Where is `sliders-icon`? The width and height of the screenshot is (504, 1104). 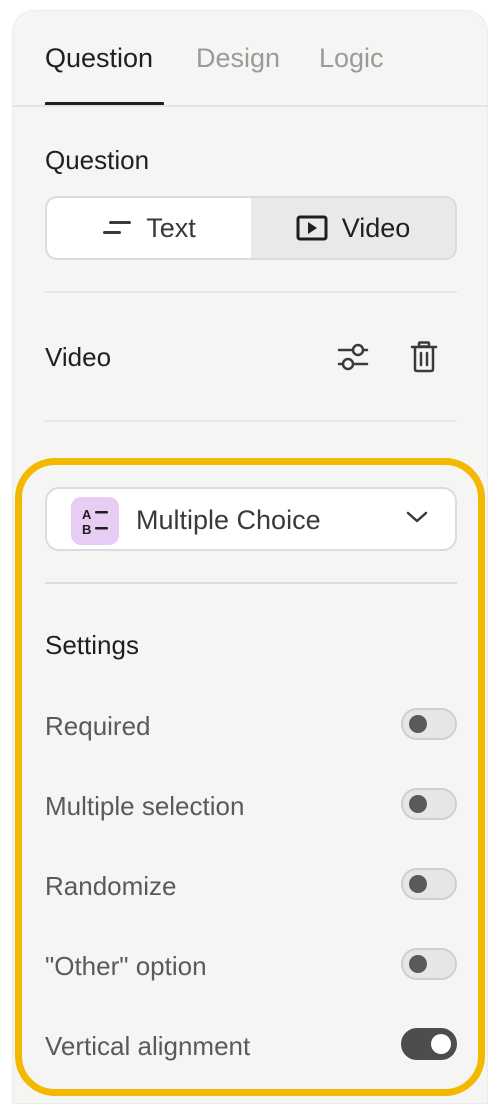 sliders-icon is located at coordinates (353, 357).